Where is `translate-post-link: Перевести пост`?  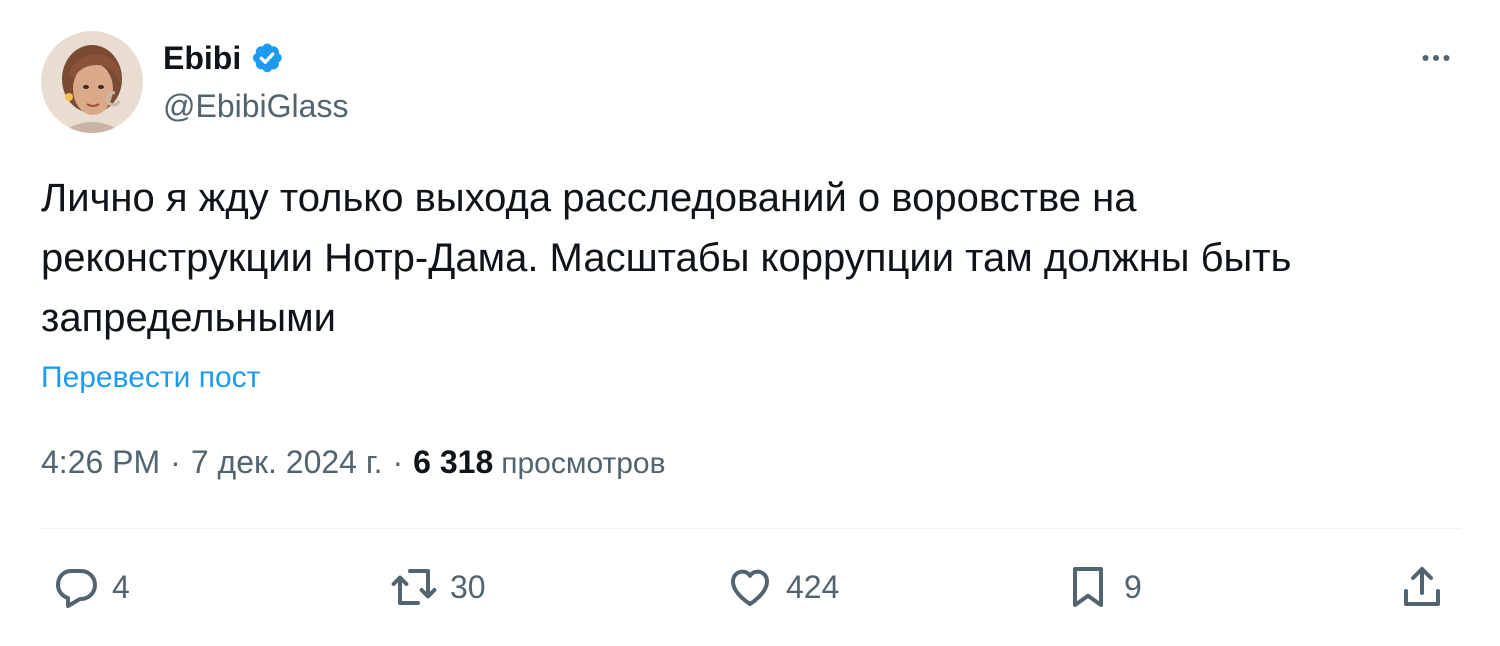 translate-post-link: Перевести пост is located at coordinates (150, 378).